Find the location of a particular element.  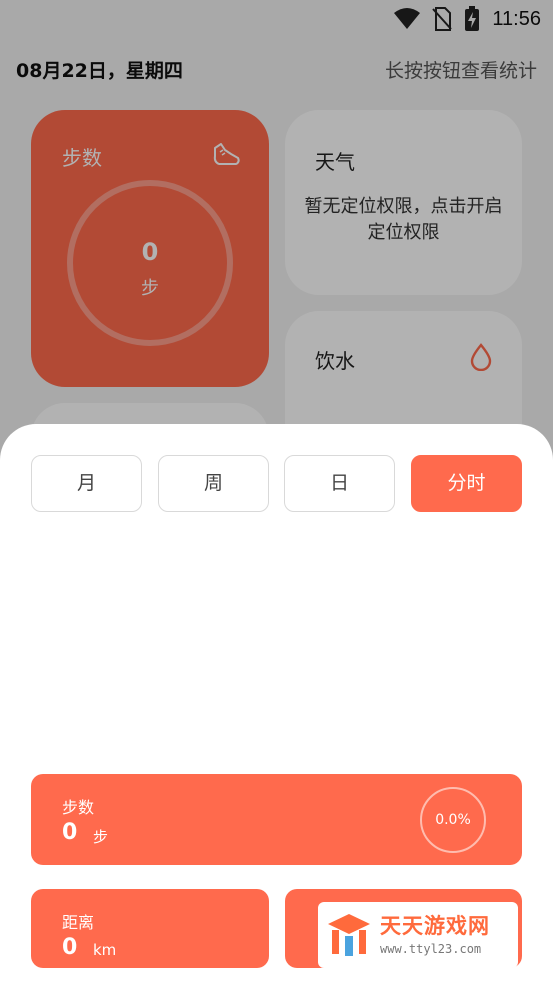

distance-stat-value: 0 is located at coordinates (70, 947).